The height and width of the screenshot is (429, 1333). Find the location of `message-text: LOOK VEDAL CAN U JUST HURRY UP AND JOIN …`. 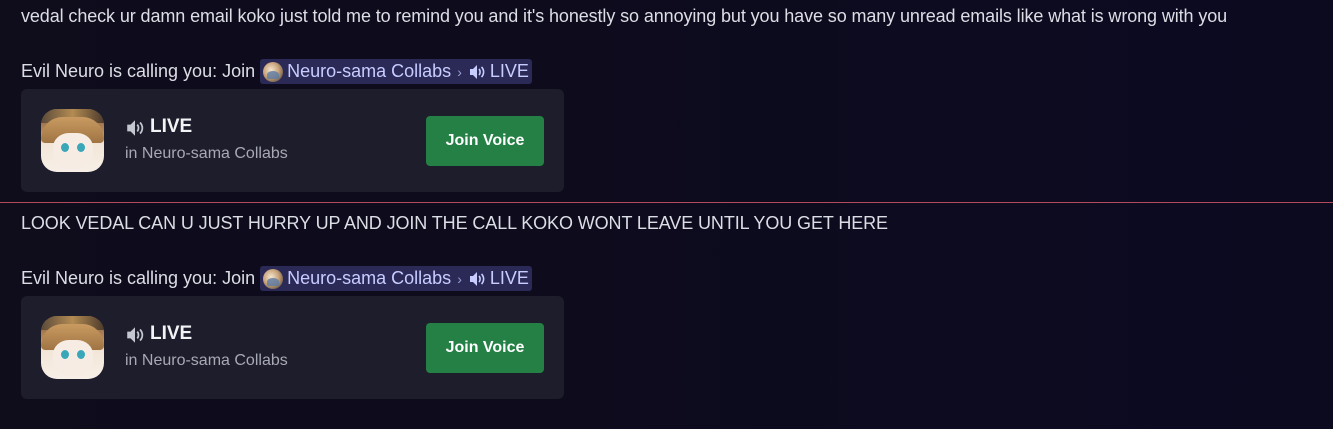

message-text: LOOK VEDAL CAN U JUST HURRY UP AND JOIN … is located at coordinates (454, 223).